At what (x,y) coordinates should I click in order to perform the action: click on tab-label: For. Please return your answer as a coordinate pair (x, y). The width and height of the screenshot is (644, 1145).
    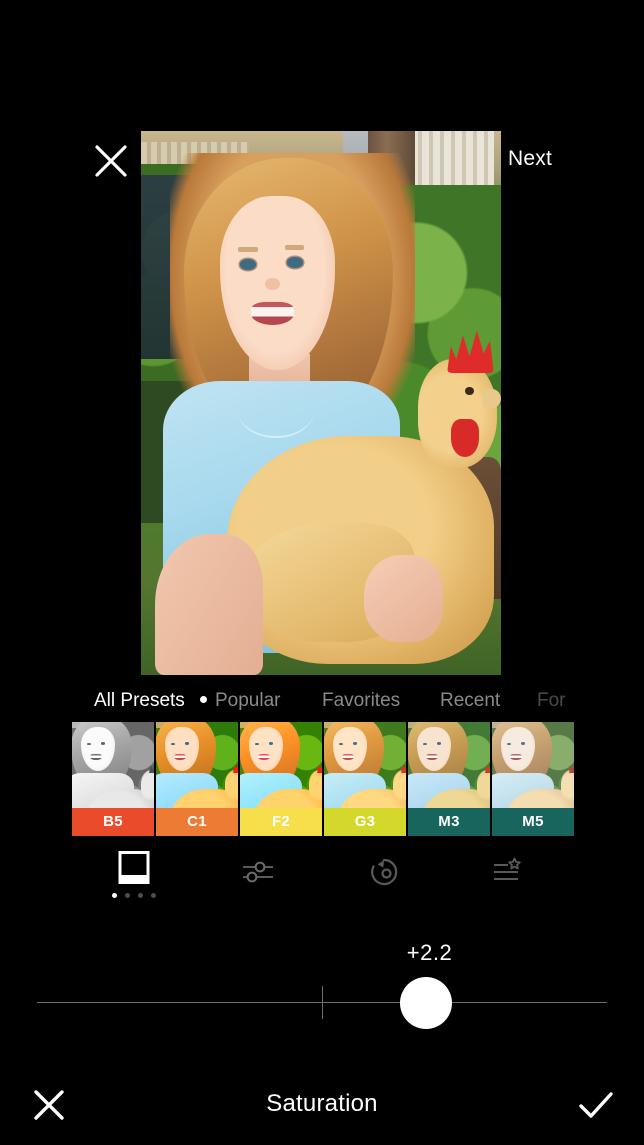
    Looking at the image, I should click on (551, 700).